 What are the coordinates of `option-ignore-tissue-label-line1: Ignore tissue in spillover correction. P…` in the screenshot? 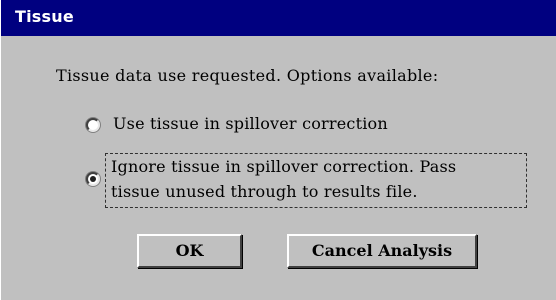 It's located at (284, 166).